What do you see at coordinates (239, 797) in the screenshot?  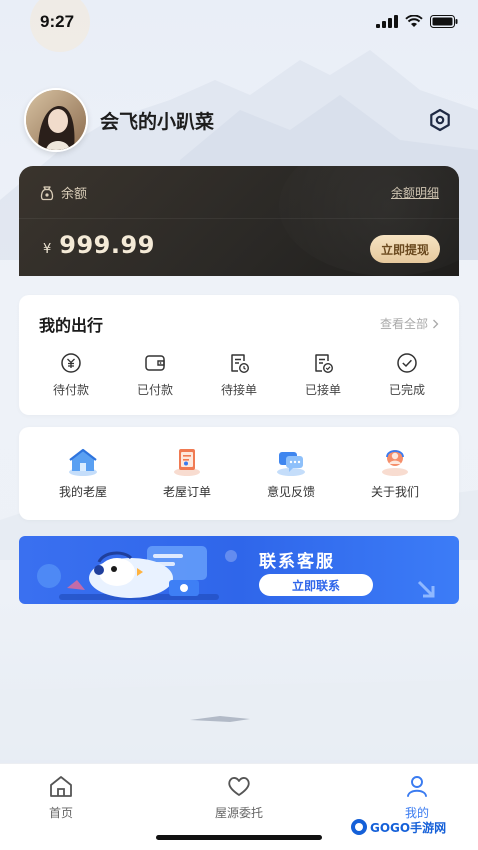 I see `tab-listing-entrust: 屋源委托` at bounding box center [239, 797].